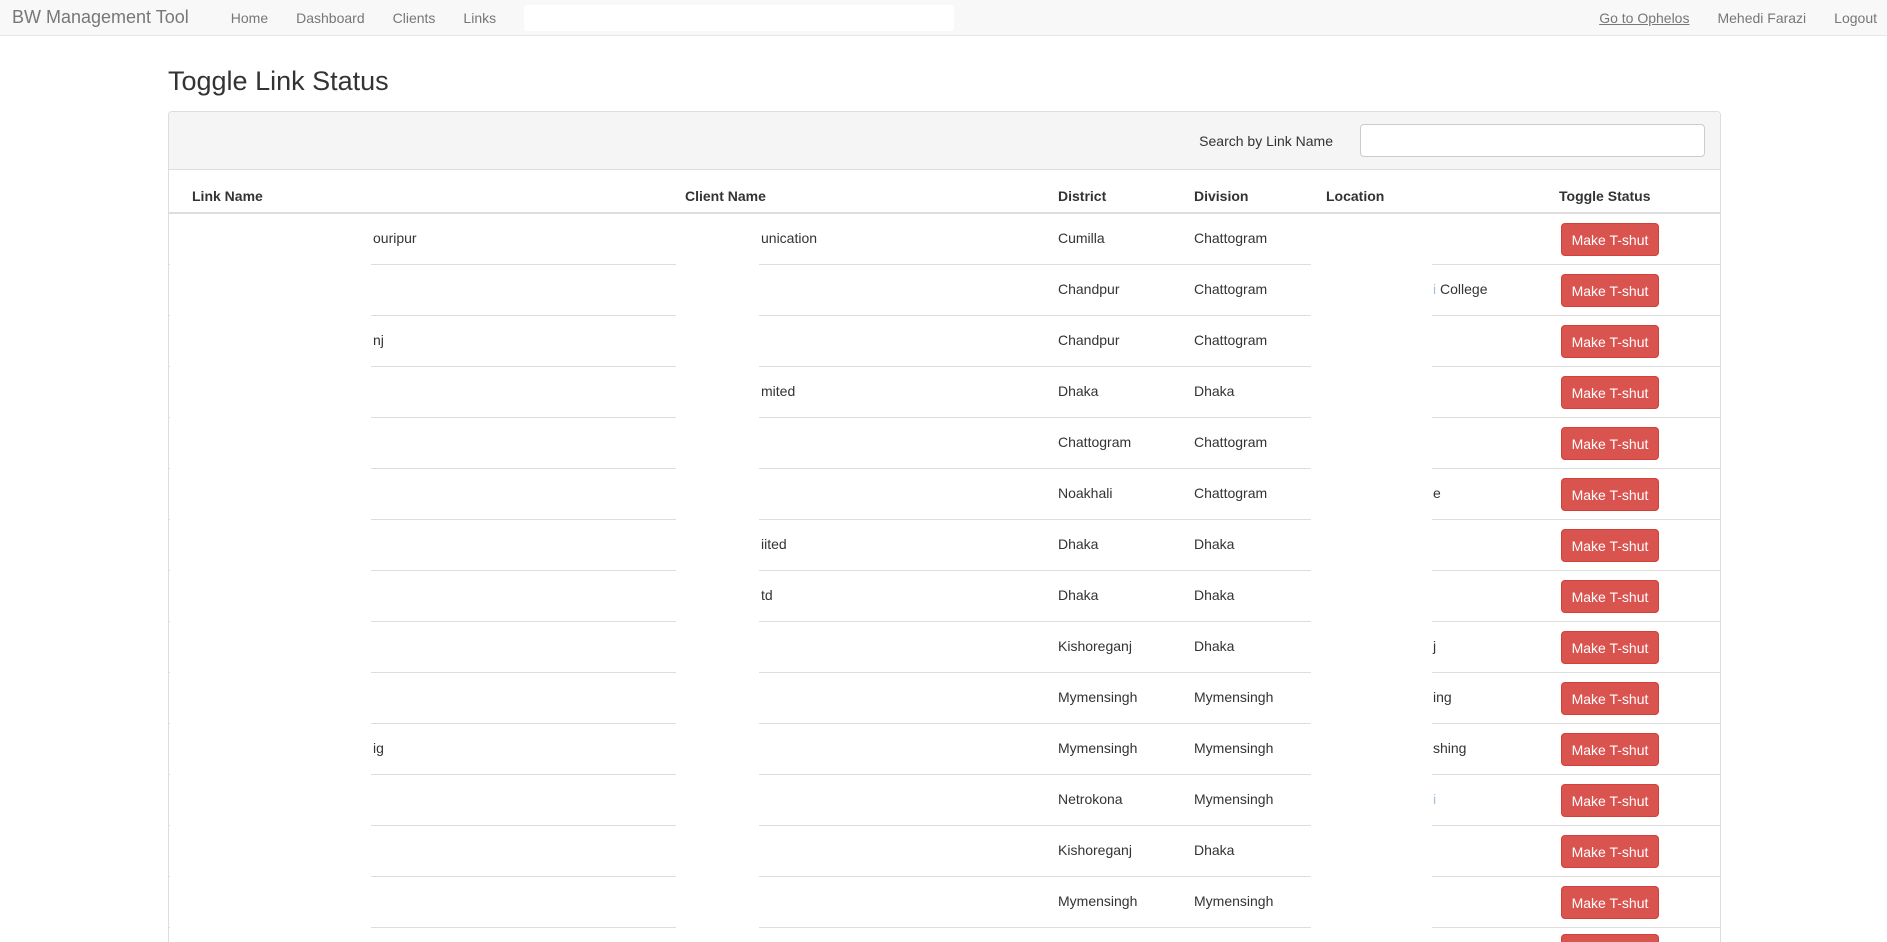  Describe the element at coordinates (1081, 238) in the screenshot. I see `district-cell: Cumilla` at that location.